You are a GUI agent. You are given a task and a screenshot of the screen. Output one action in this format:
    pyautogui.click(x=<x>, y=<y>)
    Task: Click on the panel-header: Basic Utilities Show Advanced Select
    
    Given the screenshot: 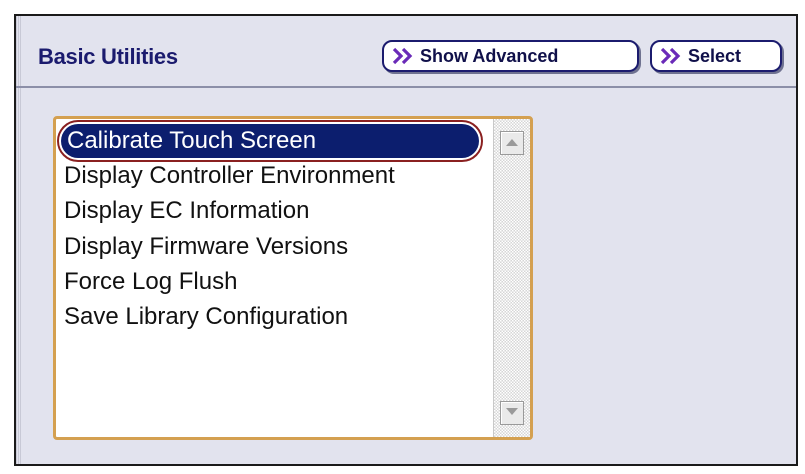 What is the action you would take?
    pyautogui.click(x=406, y=52)
    